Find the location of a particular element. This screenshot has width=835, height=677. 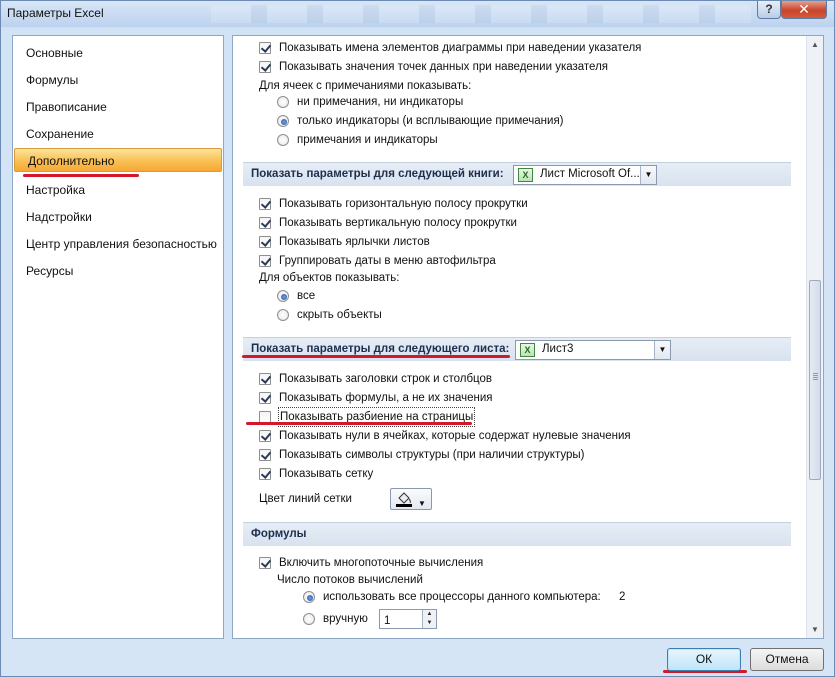

close-button: ✕ is located at coordinates (804, 10).